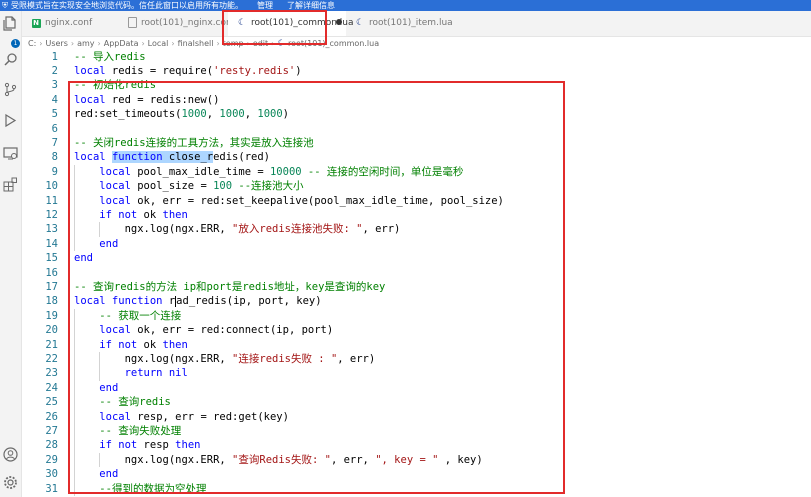 This screenshot has height=497, width=811. Describe the element at coordinates (10, 120) in the screenshot. I see `run-debug-icon` at that location.